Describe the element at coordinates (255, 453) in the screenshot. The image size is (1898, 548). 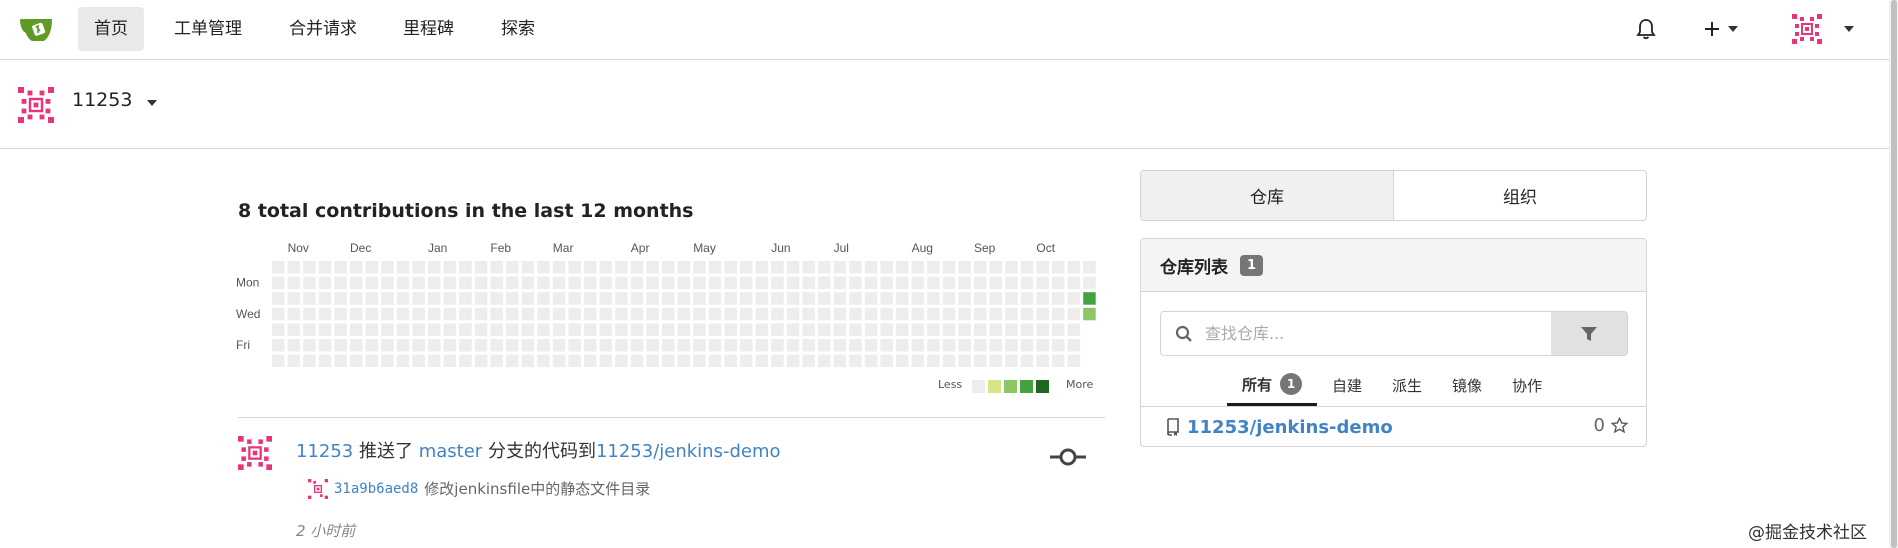
I see `avatar` at that location.